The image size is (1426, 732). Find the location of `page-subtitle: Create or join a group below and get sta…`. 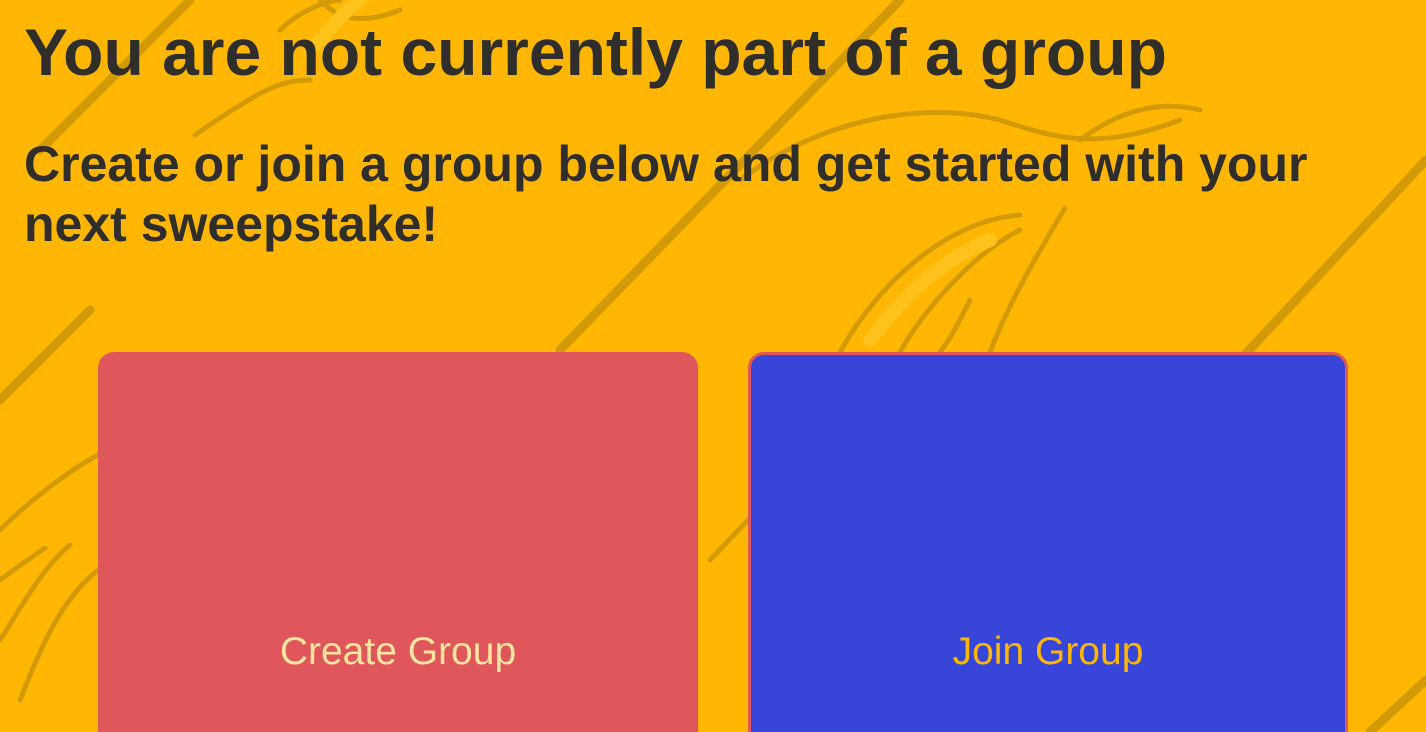

page-subtitle: Create or join a group below and get sta… is located at coordinates (666, 194).